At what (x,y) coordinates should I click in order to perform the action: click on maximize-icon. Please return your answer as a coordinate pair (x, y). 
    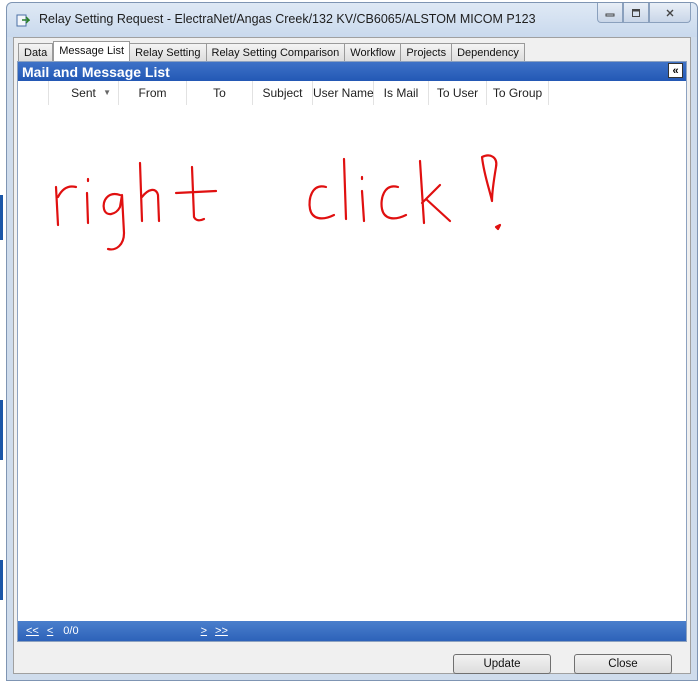
    Looking at the image, I should click on (636, 13).